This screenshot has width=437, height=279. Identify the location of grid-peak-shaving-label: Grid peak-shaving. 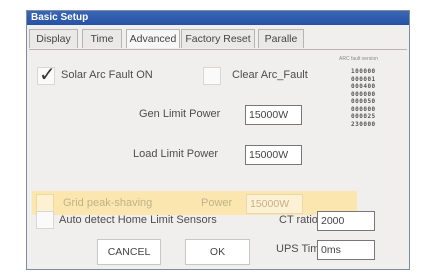
(108, 203).